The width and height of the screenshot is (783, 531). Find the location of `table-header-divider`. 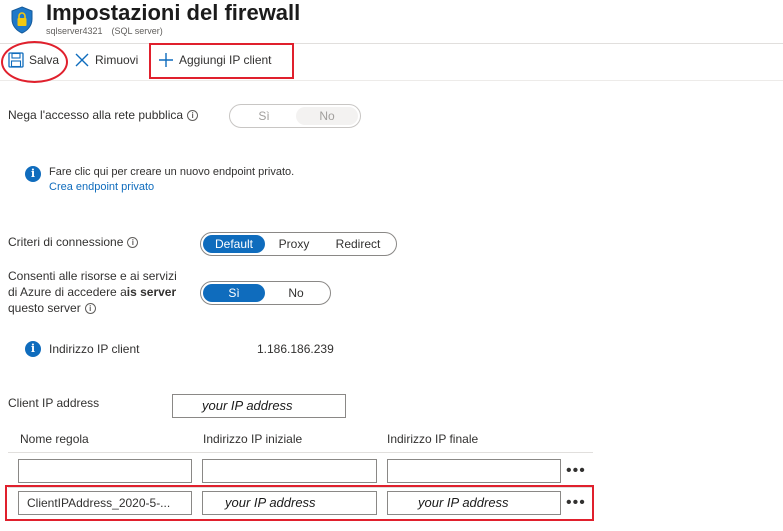

table-header-divider is located at coordinates (300, 452).